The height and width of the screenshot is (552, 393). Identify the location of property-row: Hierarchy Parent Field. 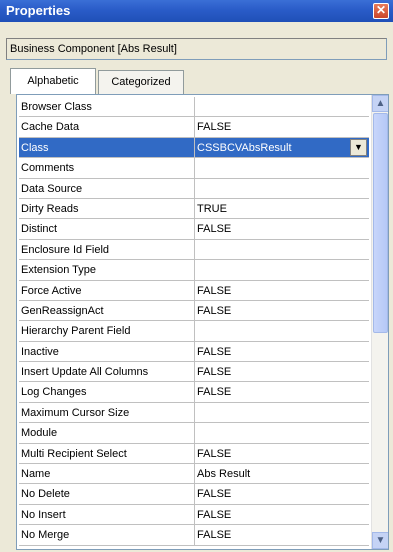
(194, 331).